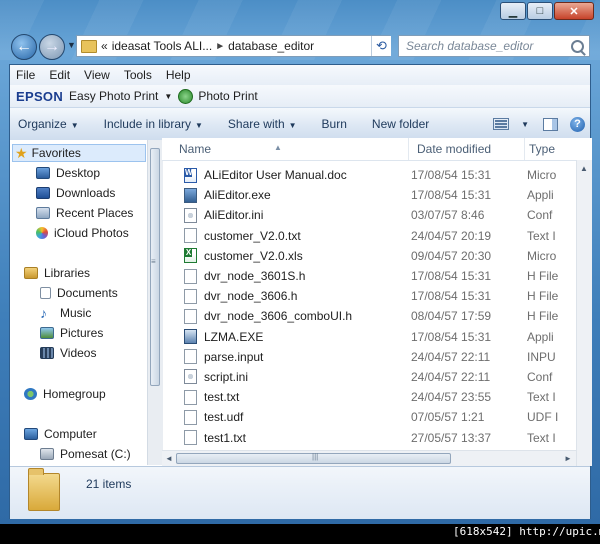  Describe the element at coordinates (76, 313) in the screenshot. I see `nav-label: Music` at that location.